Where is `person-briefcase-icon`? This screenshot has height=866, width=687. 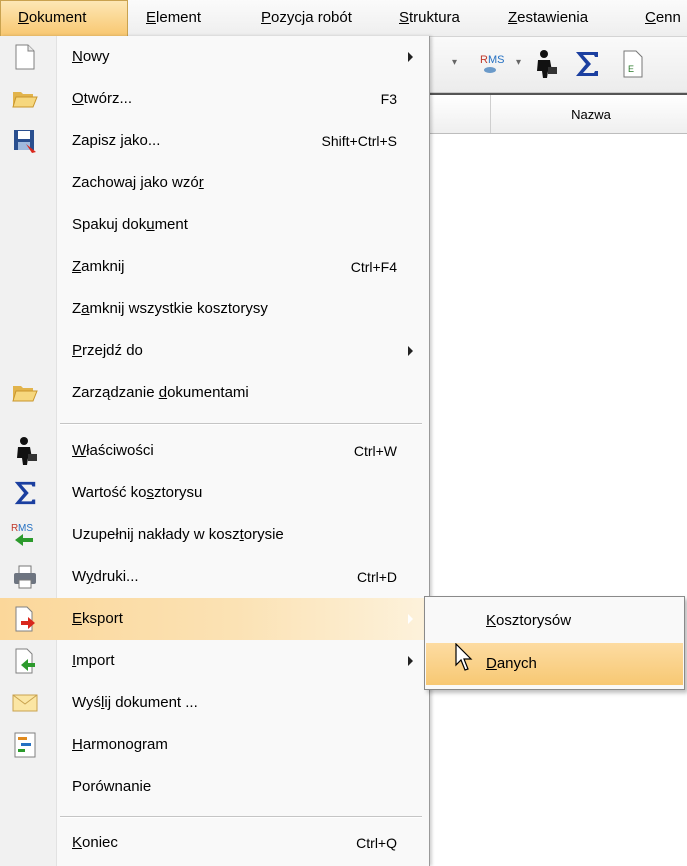
person-briefcase-icon is located at coordinates (545, 64).